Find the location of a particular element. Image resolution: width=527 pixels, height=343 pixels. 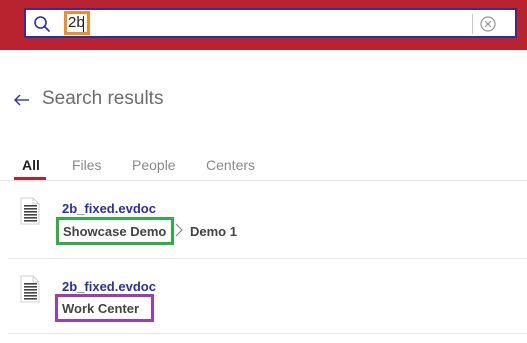

page-title: Search results is located at coordinates (103, 98).